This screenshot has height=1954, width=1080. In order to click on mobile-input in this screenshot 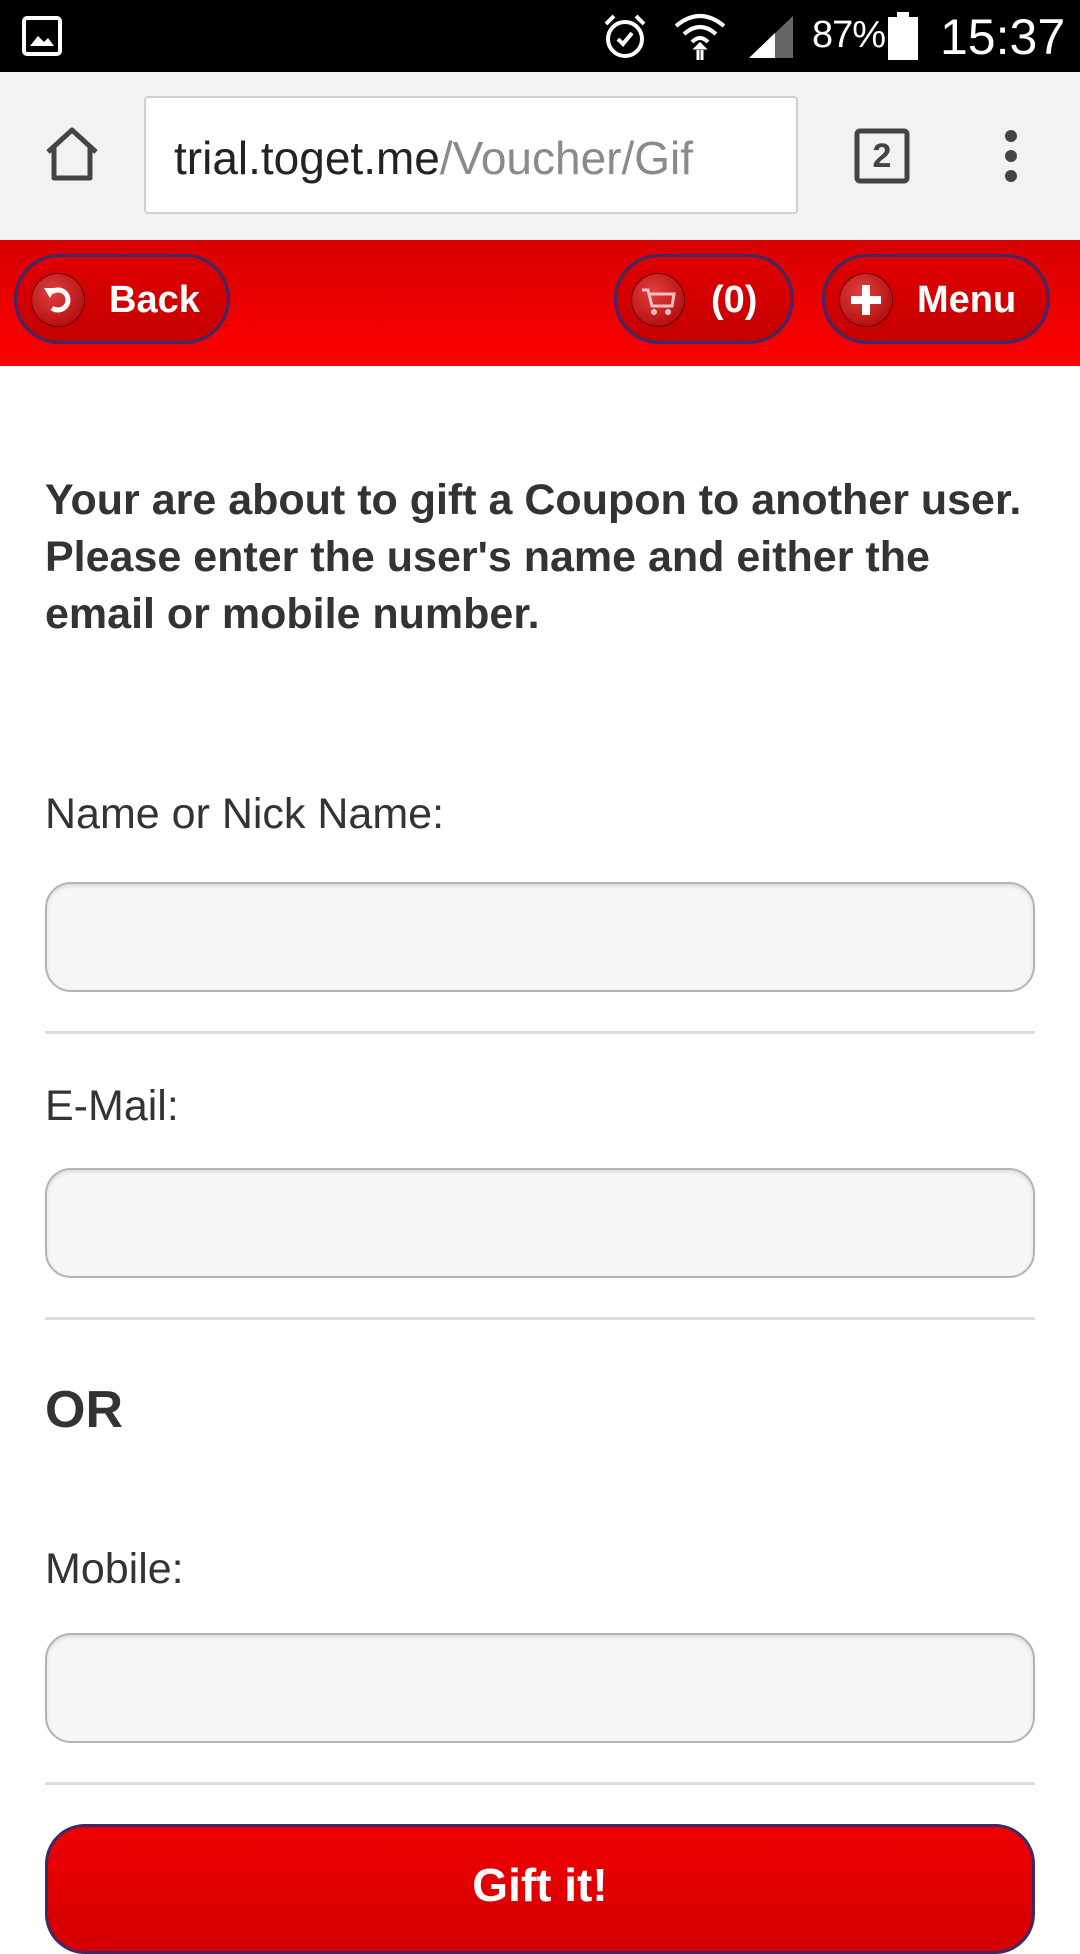, I will do `click(540, 1688)`.